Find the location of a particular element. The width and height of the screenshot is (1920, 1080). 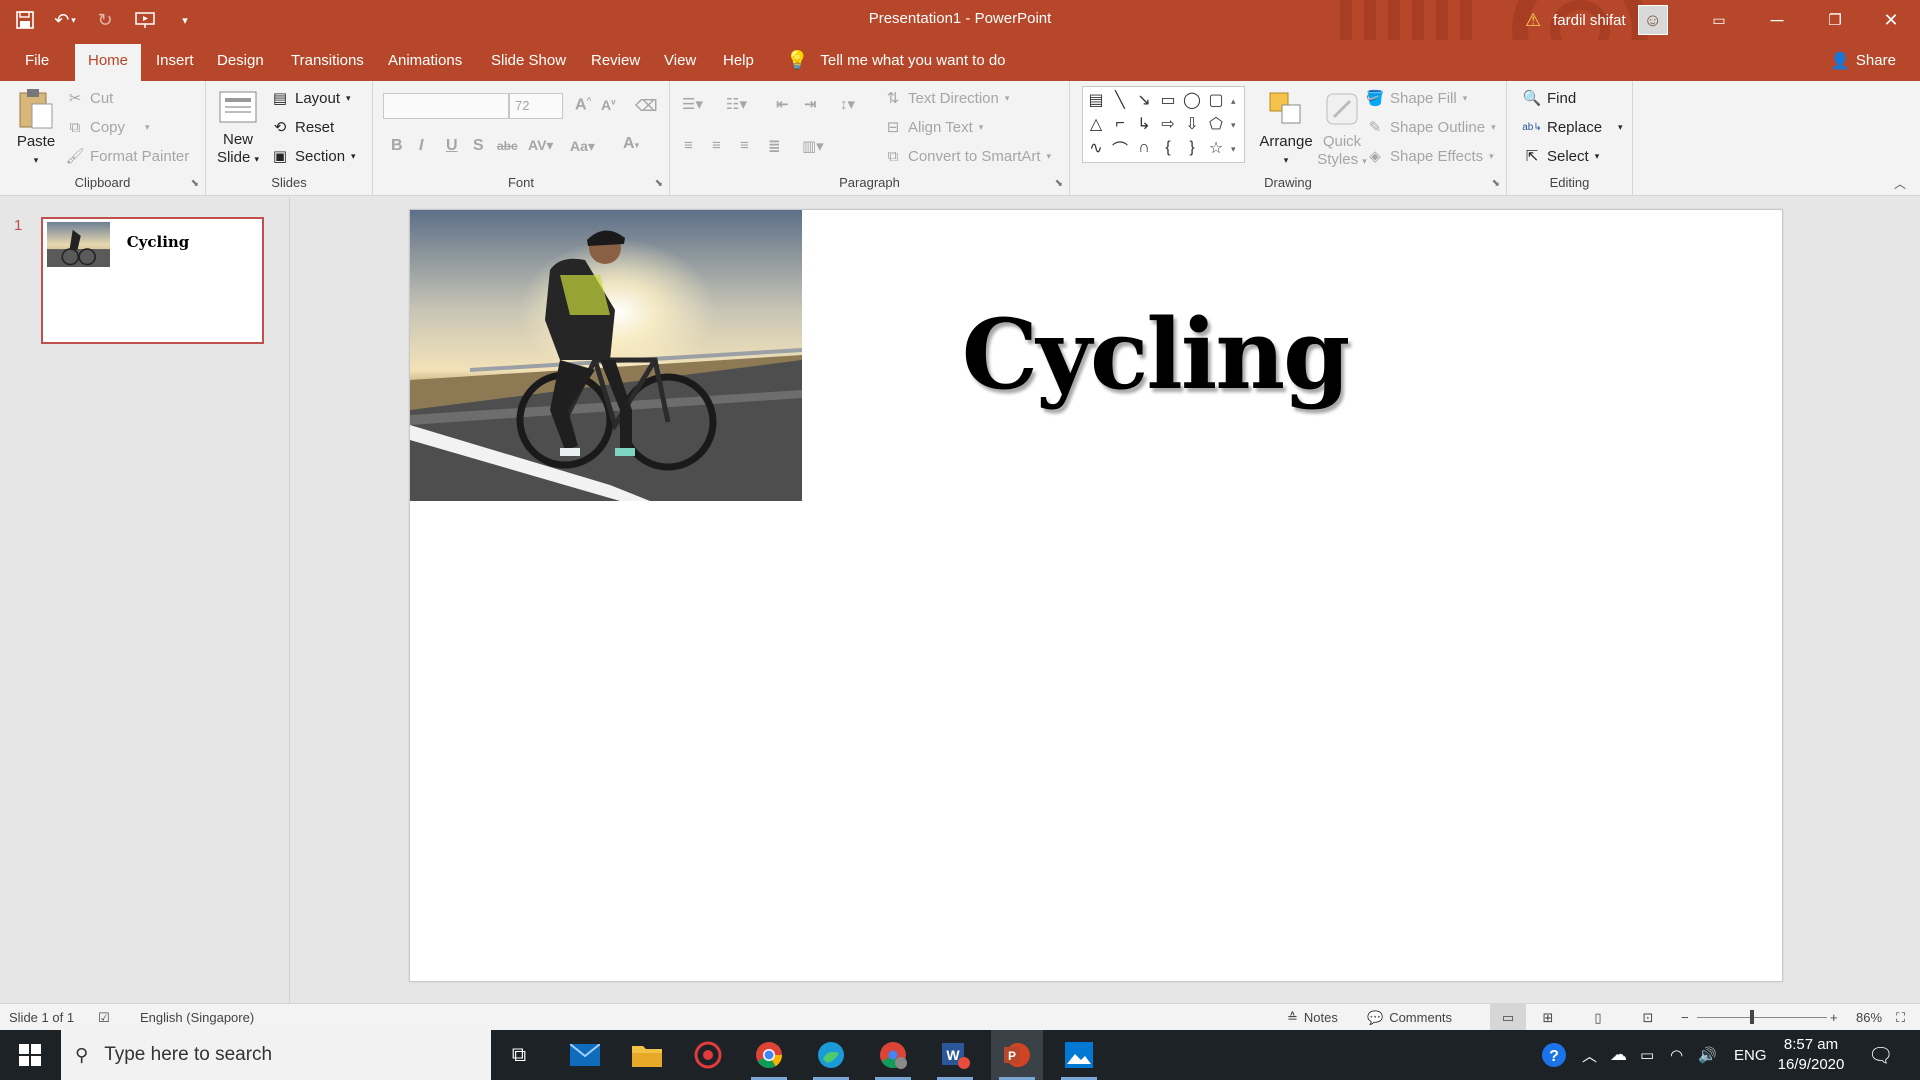

gallery-more-icon: ▴ ▾ ▾ is located at coordinates (1233, 125).